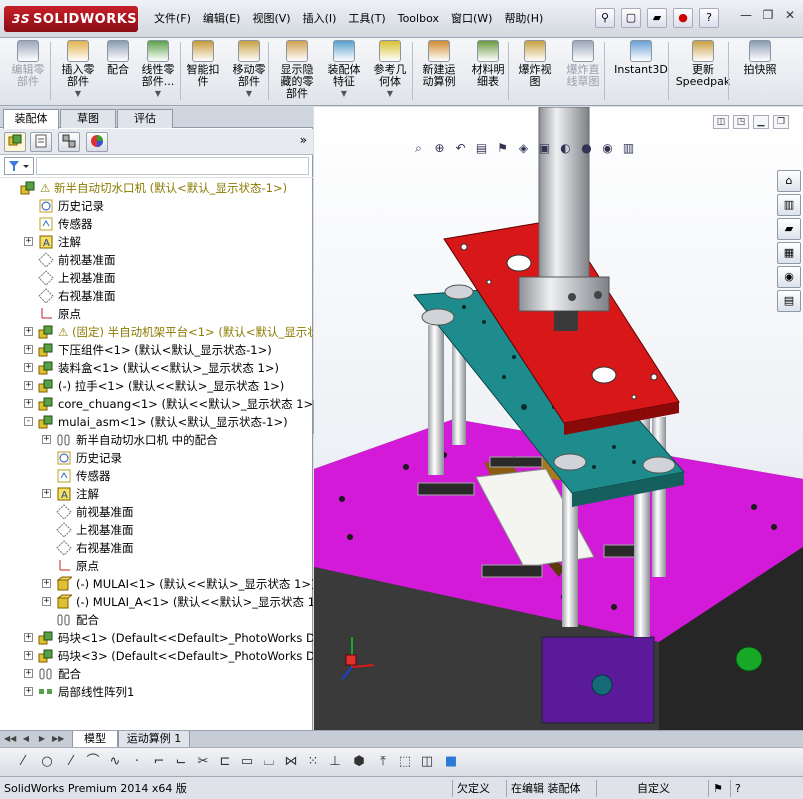  I want to click on minimize-icon: —, so click(746, 16).